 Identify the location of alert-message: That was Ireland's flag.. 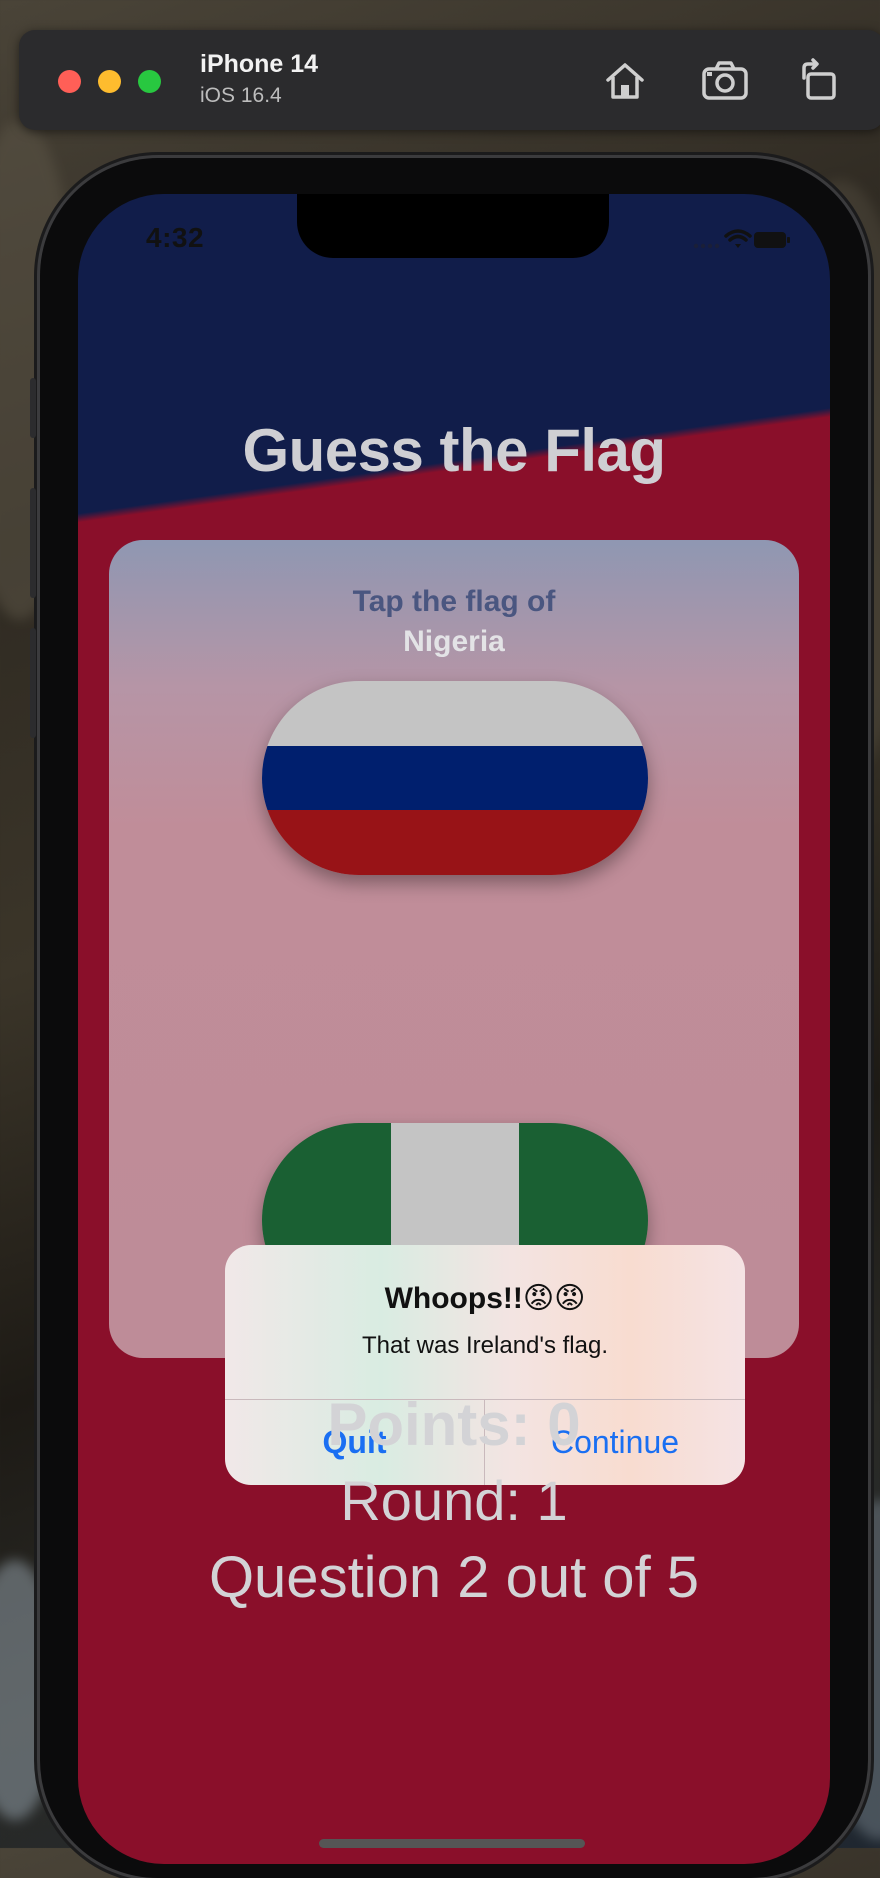
(485, 1345).